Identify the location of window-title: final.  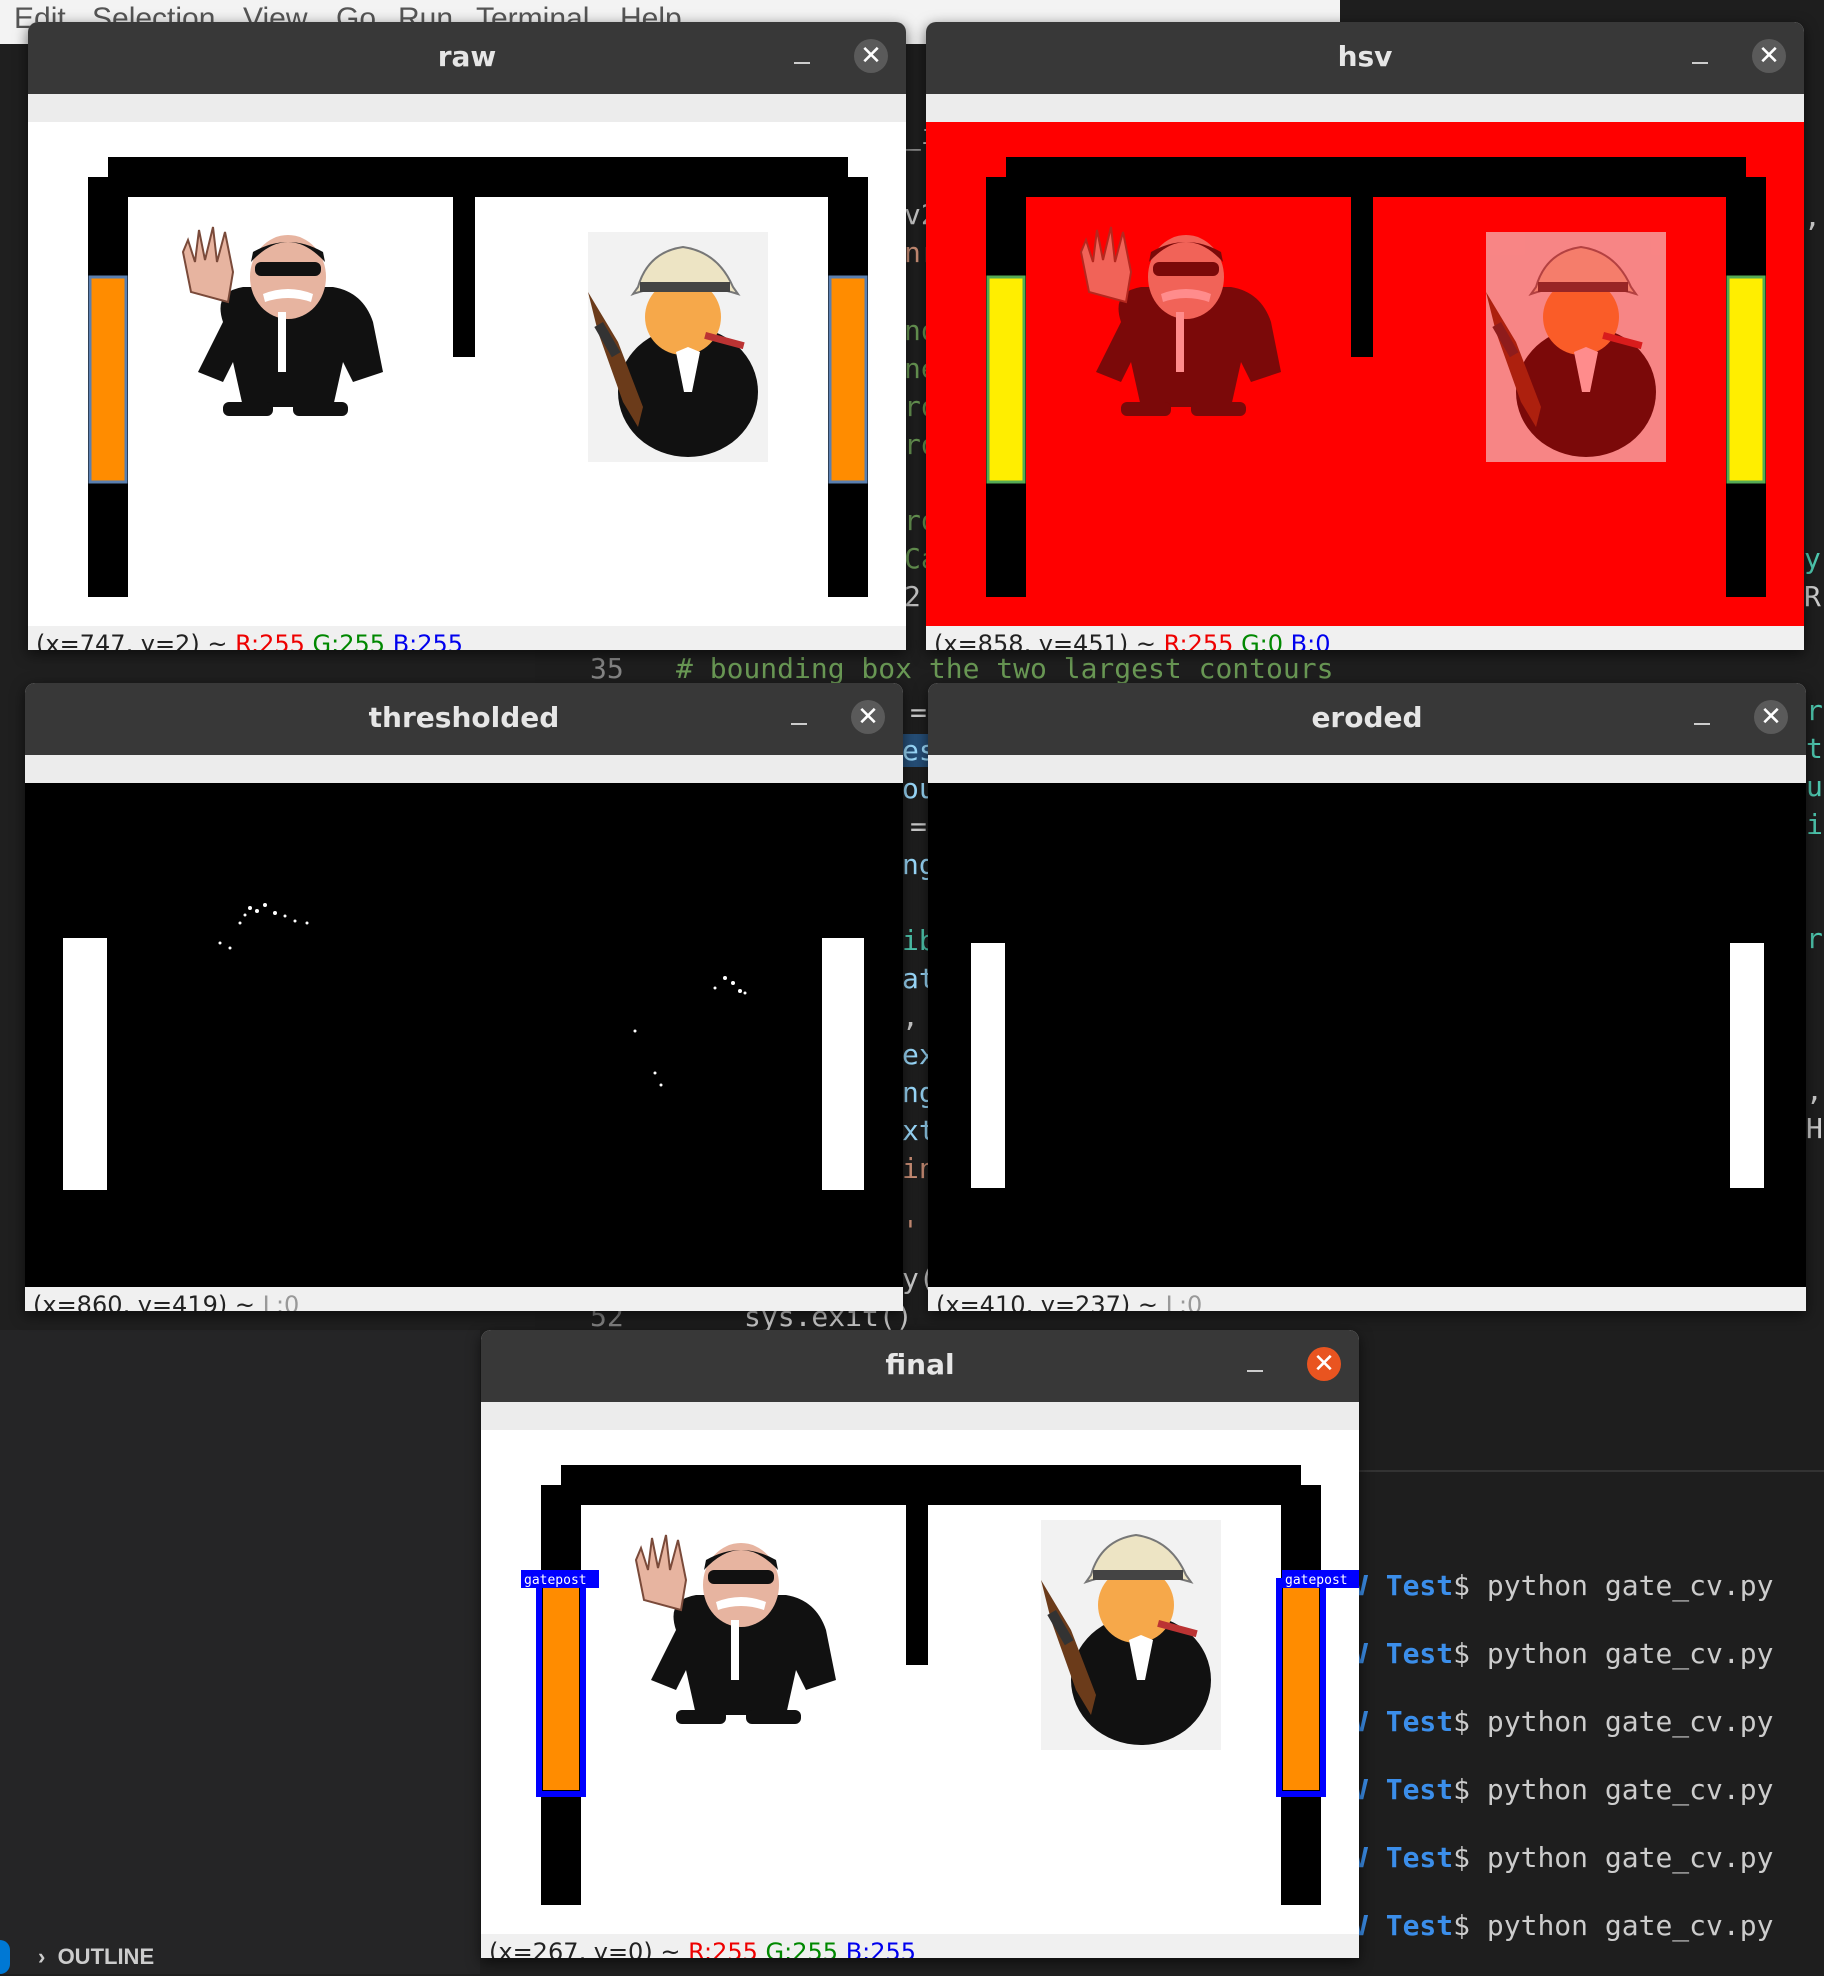
(920, 1364).